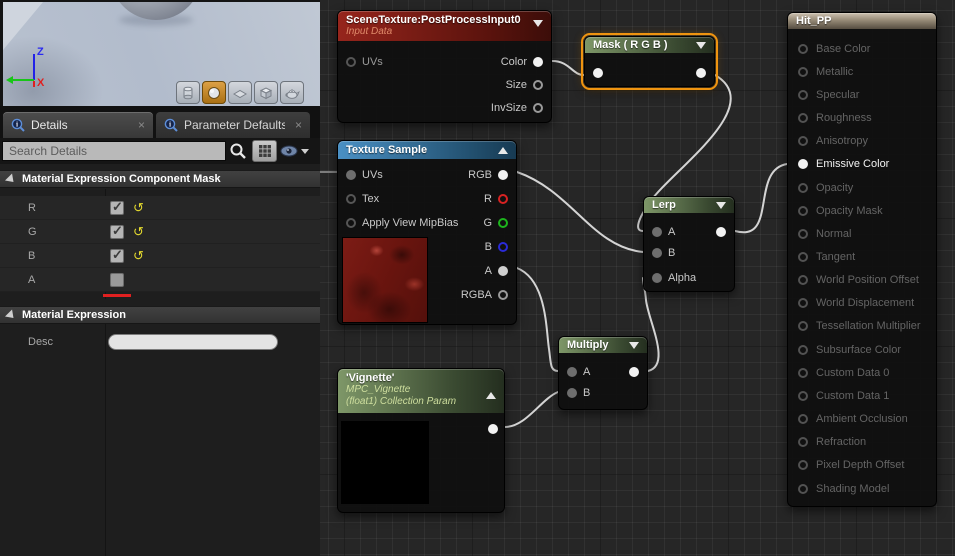  Describe the element at coordinates (862, 164) in the screenshot. I see `input-pin-emissive-color: Emissive Color` at that location.